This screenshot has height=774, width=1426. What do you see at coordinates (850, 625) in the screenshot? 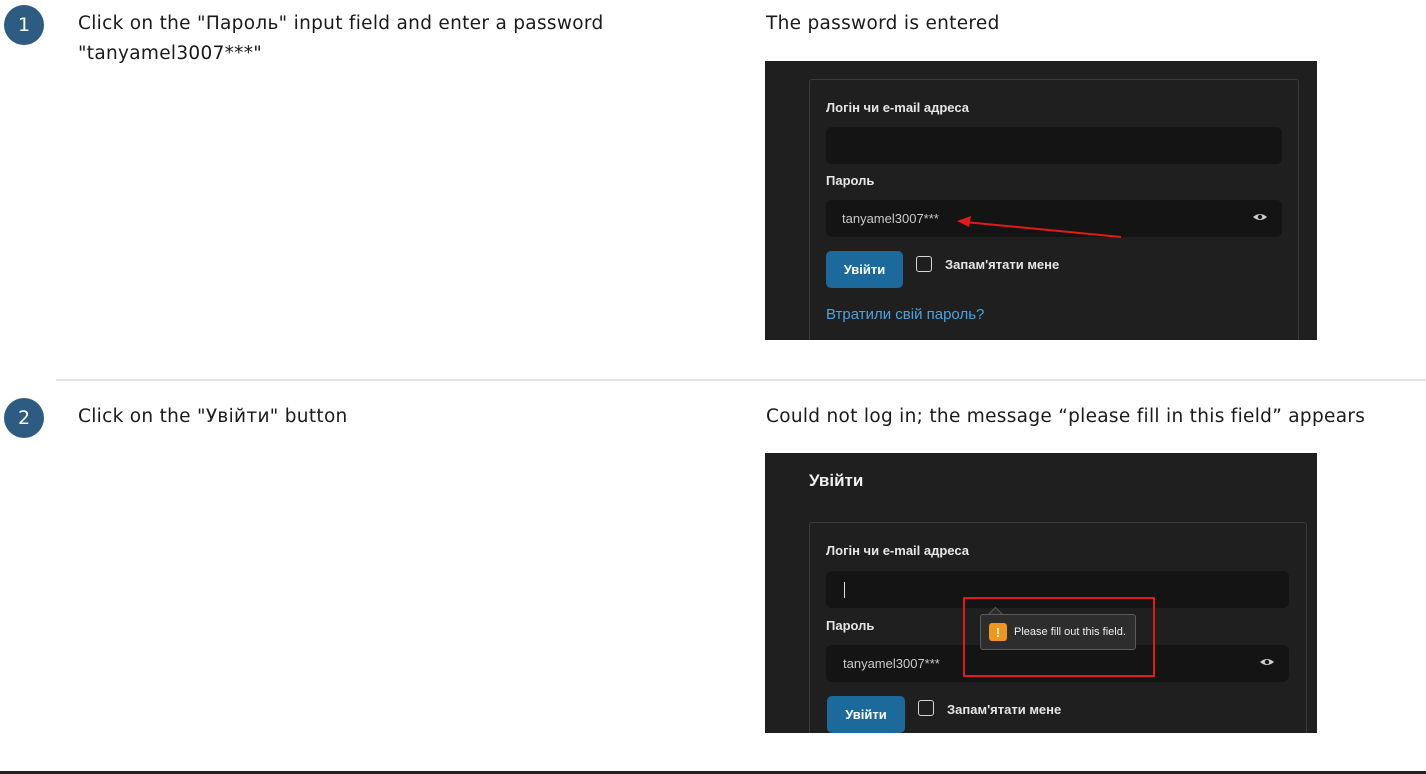
I see `password-field-label: Пароль` at bounding box center [850, 625].